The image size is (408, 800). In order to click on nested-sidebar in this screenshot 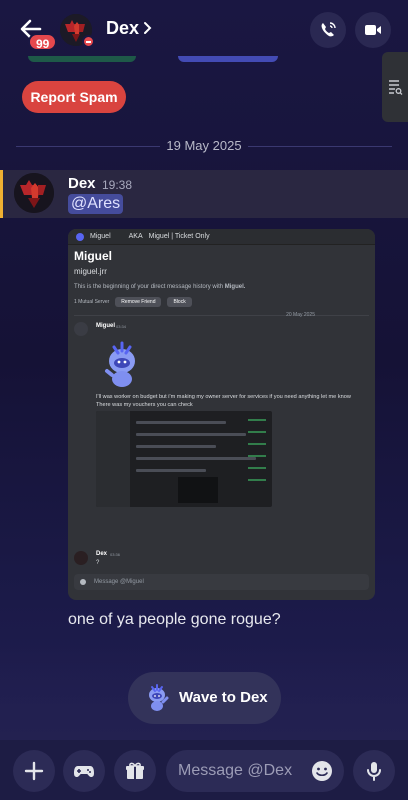, I will do `click(113, 459)`.